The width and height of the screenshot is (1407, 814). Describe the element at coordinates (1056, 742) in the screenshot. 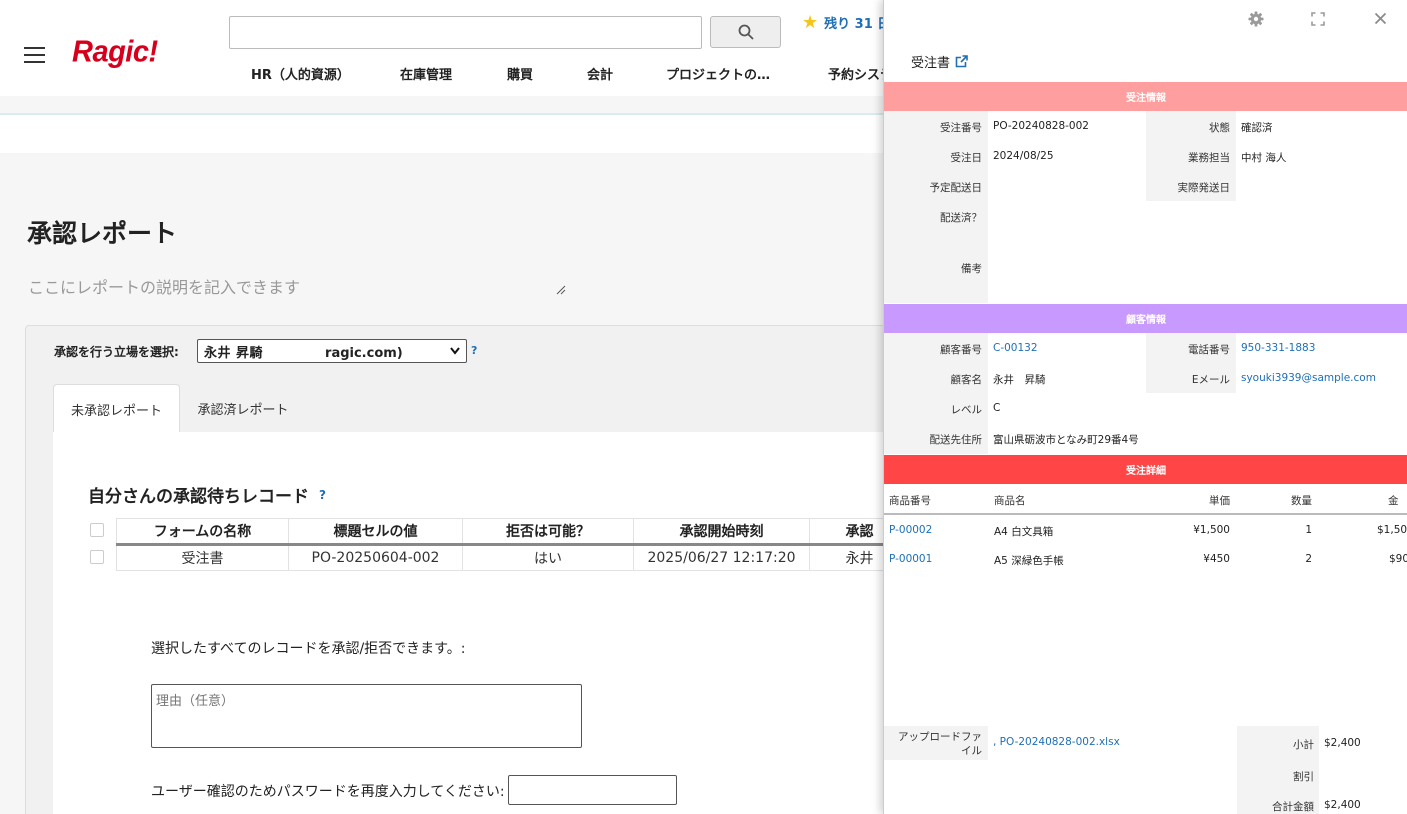

I see `upload-file-link: , PO-20240828-002.xlsx` at that location.